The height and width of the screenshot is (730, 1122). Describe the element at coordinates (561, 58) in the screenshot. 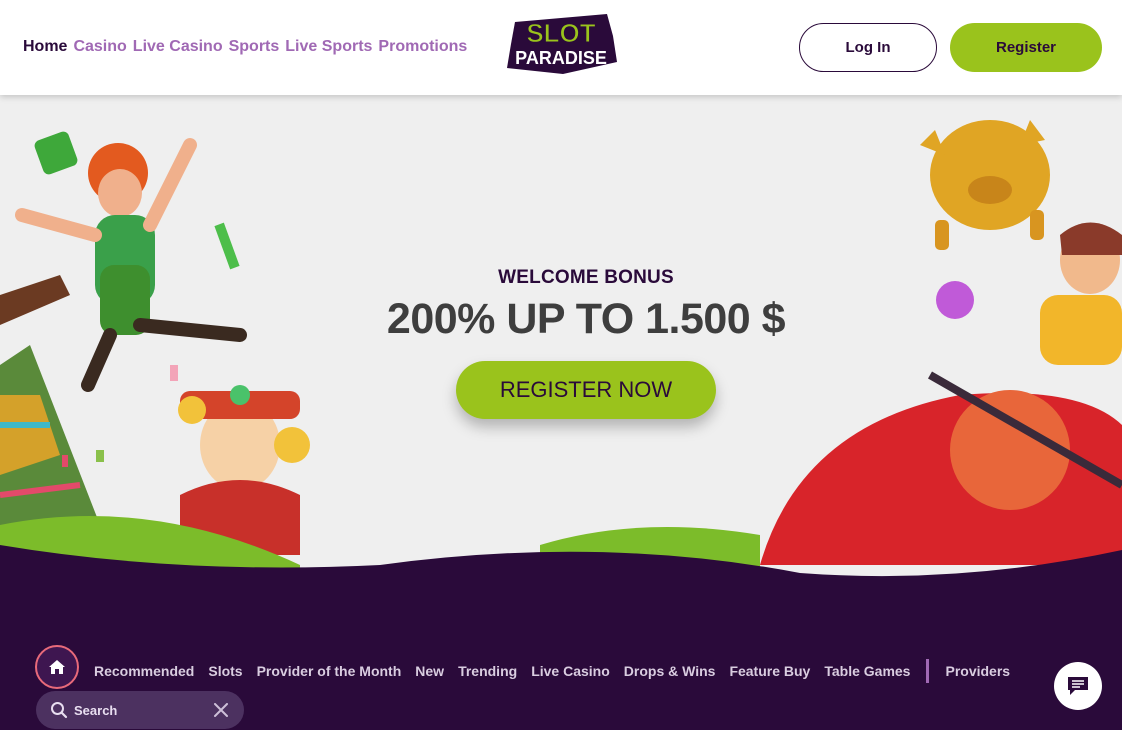

I see `logo-bottom-text: PARADISE` at that location.